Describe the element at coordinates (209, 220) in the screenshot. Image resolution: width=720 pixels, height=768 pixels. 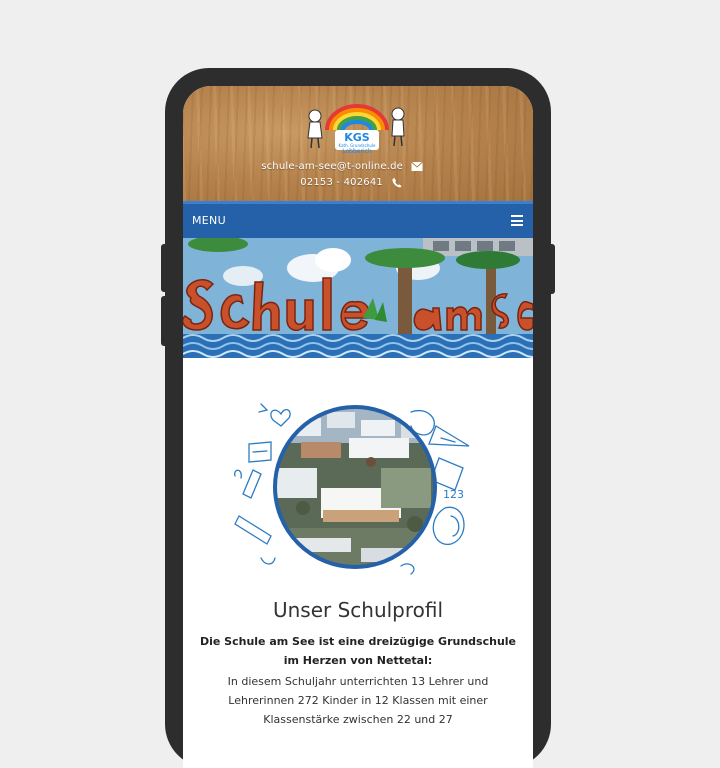
I see `menu-label: MENU` at that location.